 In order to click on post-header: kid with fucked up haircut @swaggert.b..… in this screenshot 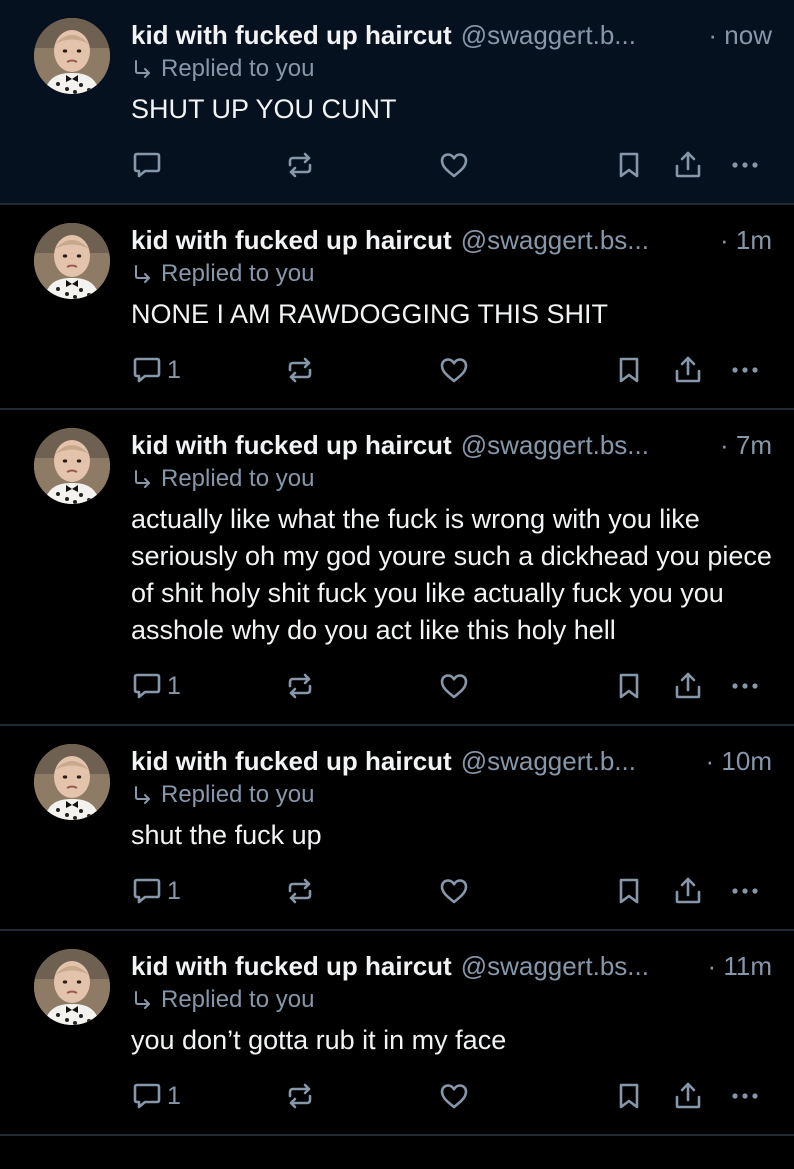, I will do `click(451, 35)`.